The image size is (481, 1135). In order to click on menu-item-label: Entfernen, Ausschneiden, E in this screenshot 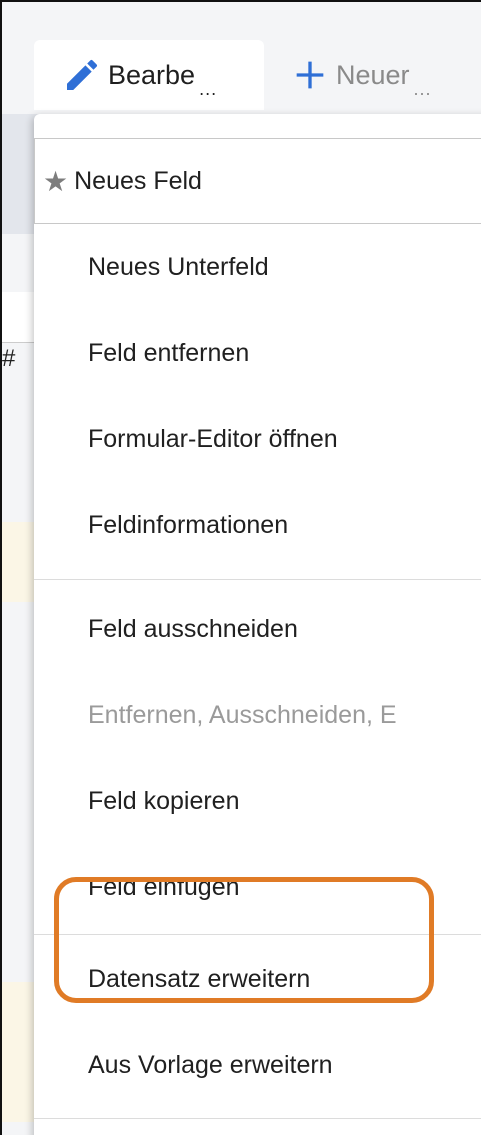, I will do `click(242, 714)`.